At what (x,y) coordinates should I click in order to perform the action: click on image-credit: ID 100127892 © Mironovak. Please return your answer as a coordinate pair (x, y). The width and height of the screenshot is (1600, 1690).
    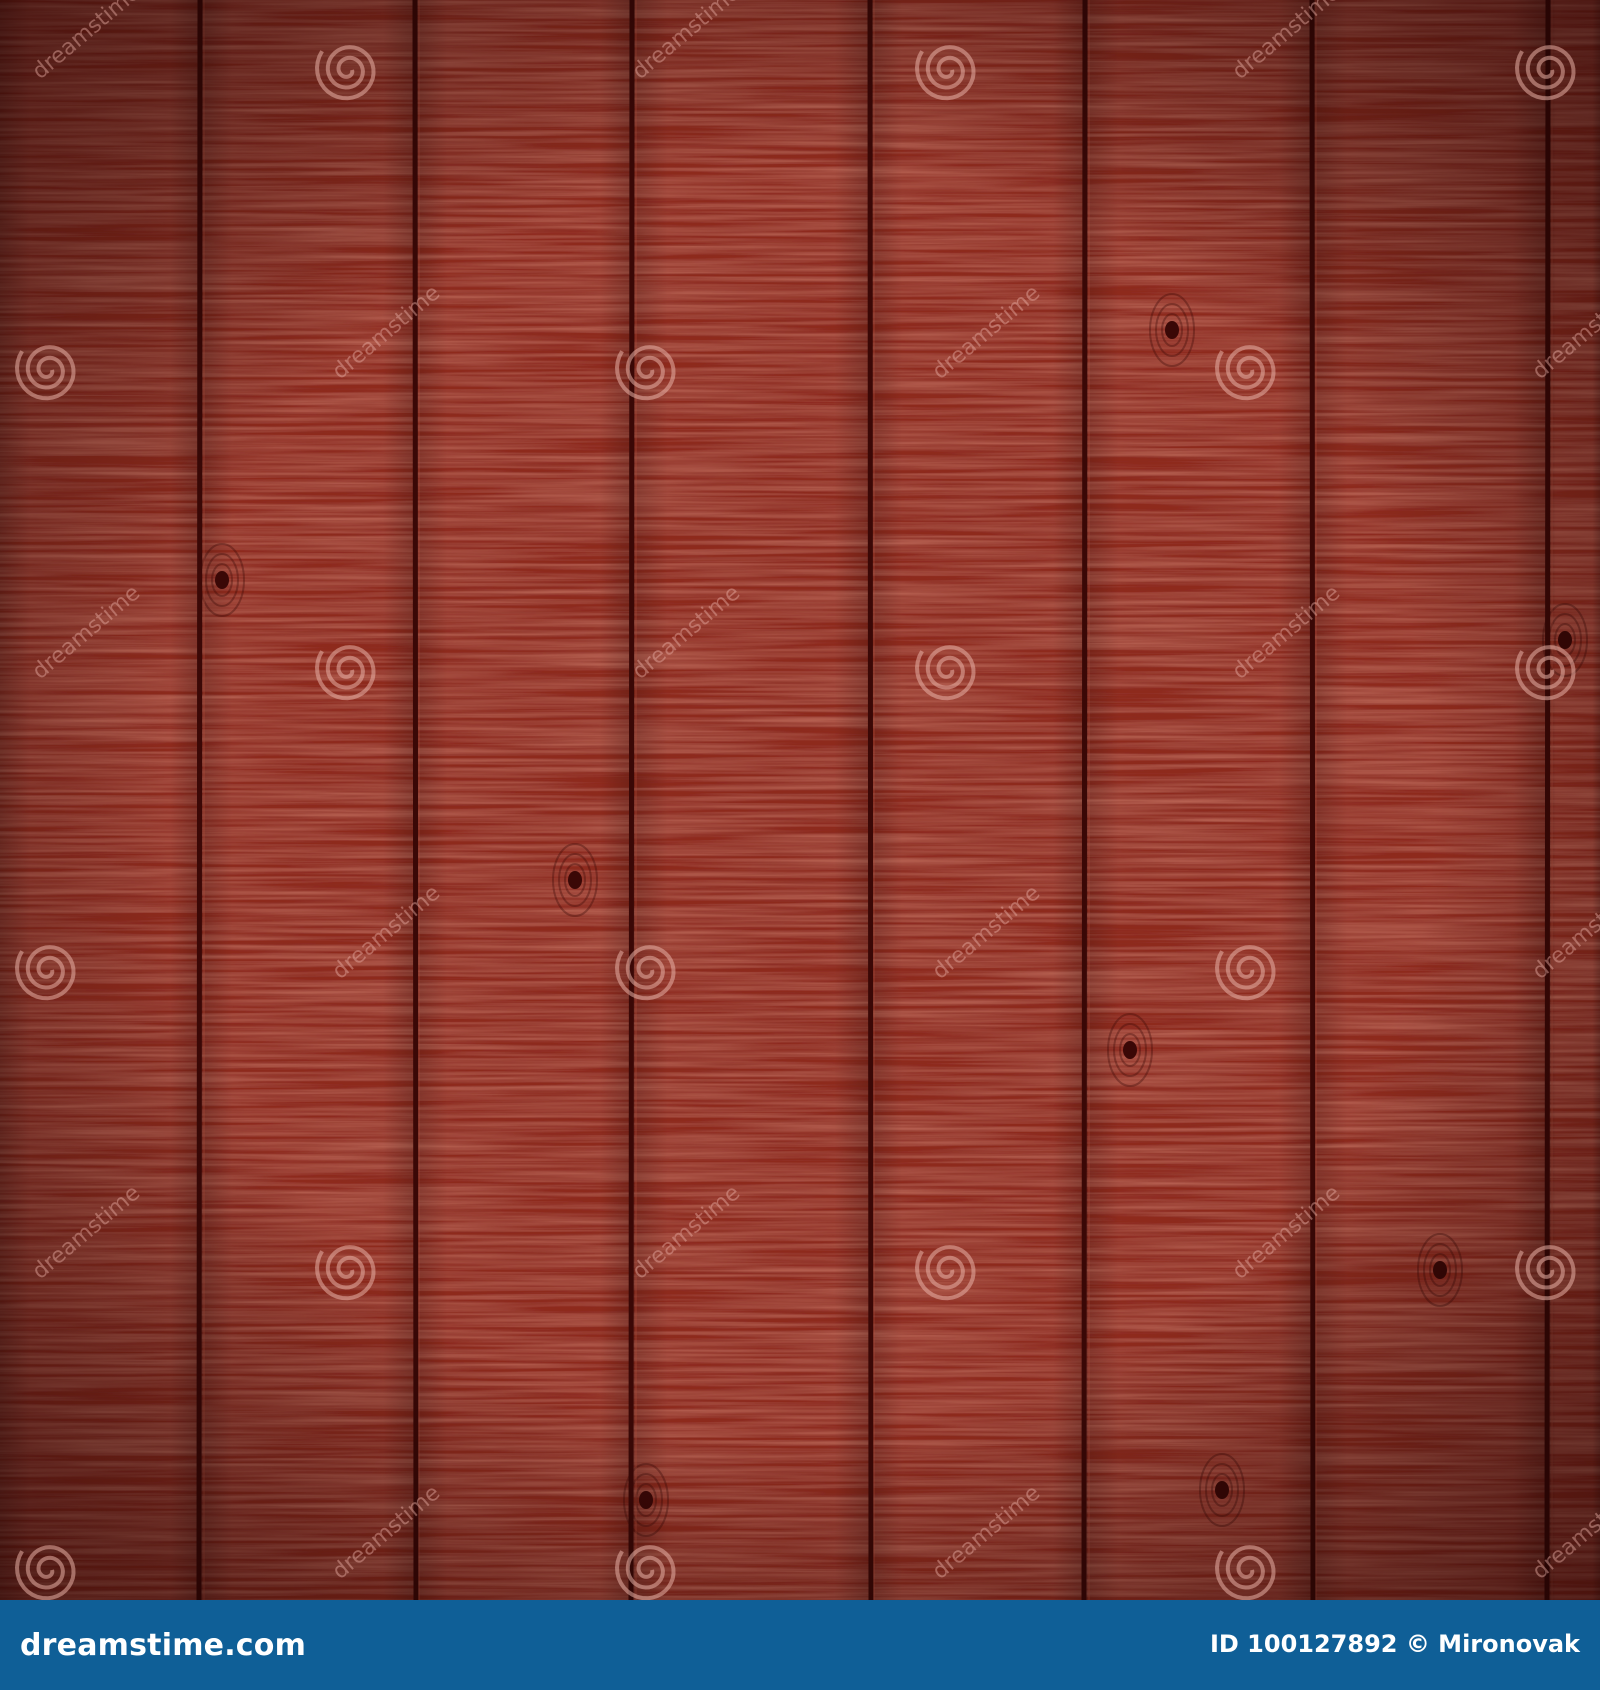
    Looking at the image, I should click on (1394, 1644).